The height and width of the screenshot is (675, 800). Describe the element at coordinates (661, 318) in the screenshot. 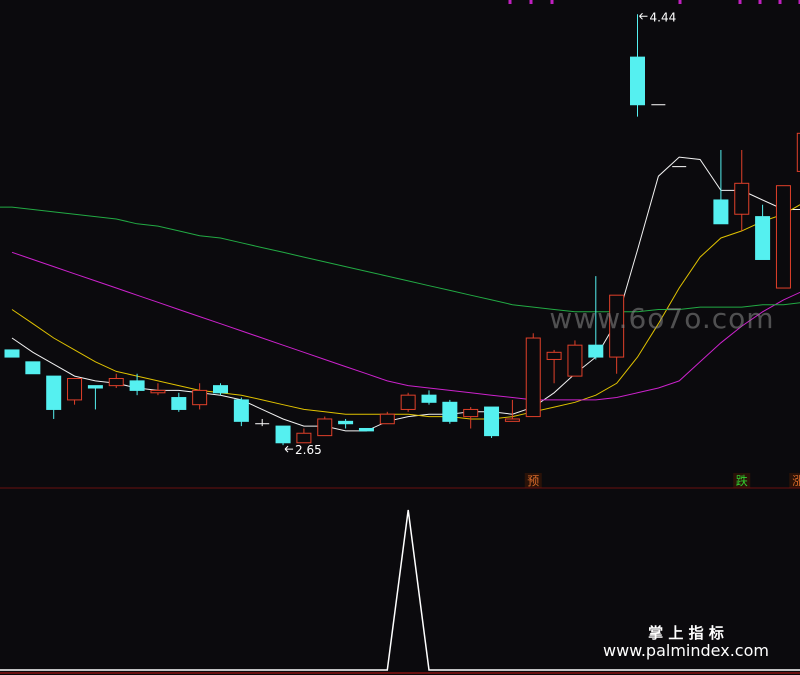

I see `watermark-mid: www.6o7o.com` at that location.